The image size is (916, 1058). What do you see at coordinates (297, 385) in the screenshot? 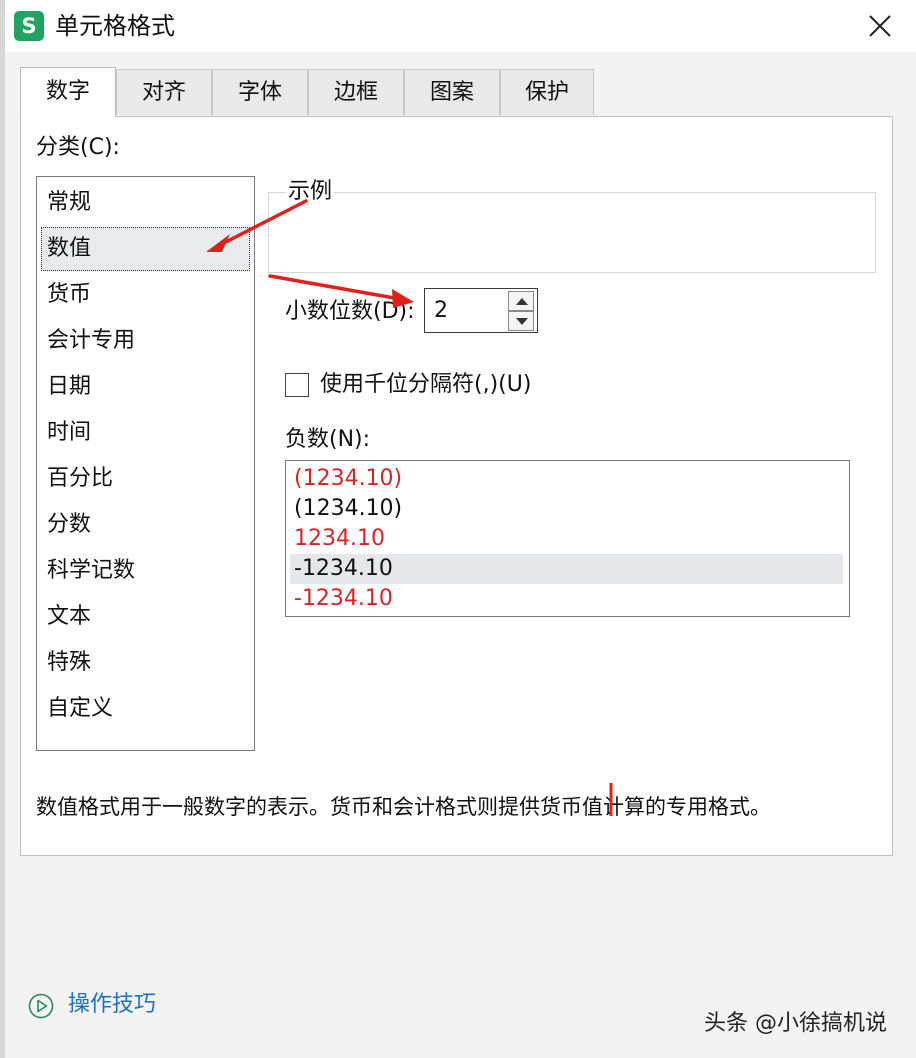
I see `thousands-separator-checkbox` at bounding box center [297, 385].